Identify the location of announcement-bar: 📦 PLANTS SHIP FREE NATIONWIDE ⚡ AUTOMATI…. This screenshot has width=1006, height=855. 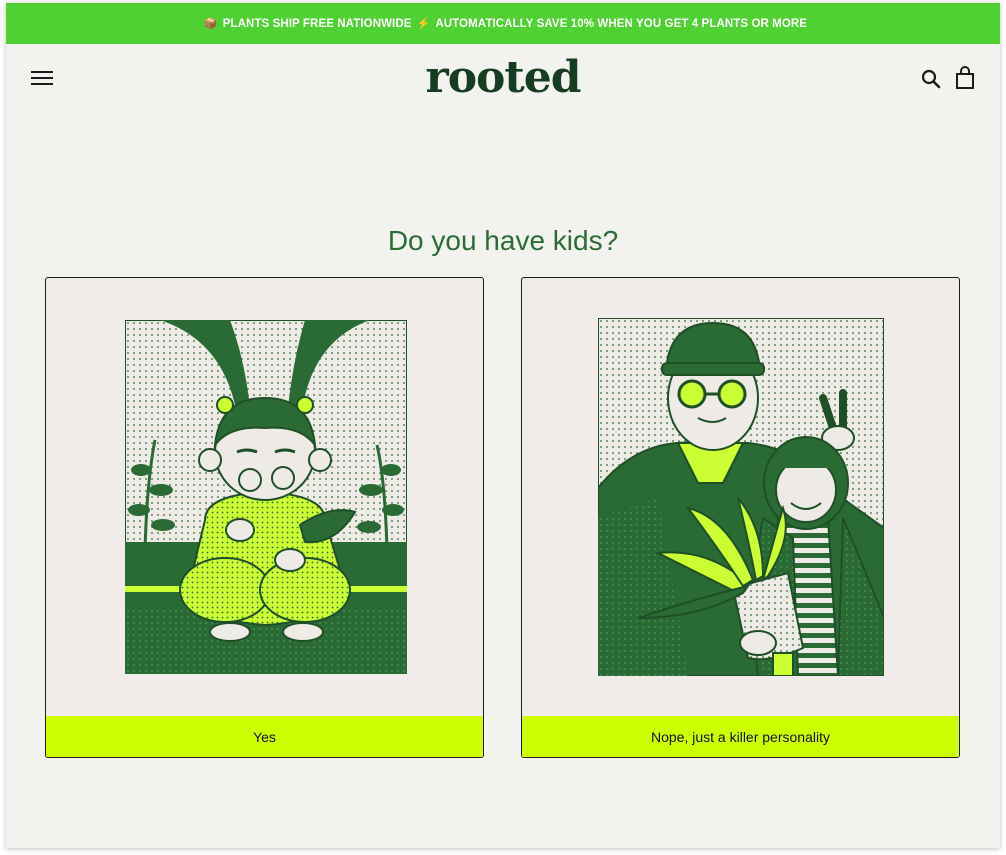
(503, 23).